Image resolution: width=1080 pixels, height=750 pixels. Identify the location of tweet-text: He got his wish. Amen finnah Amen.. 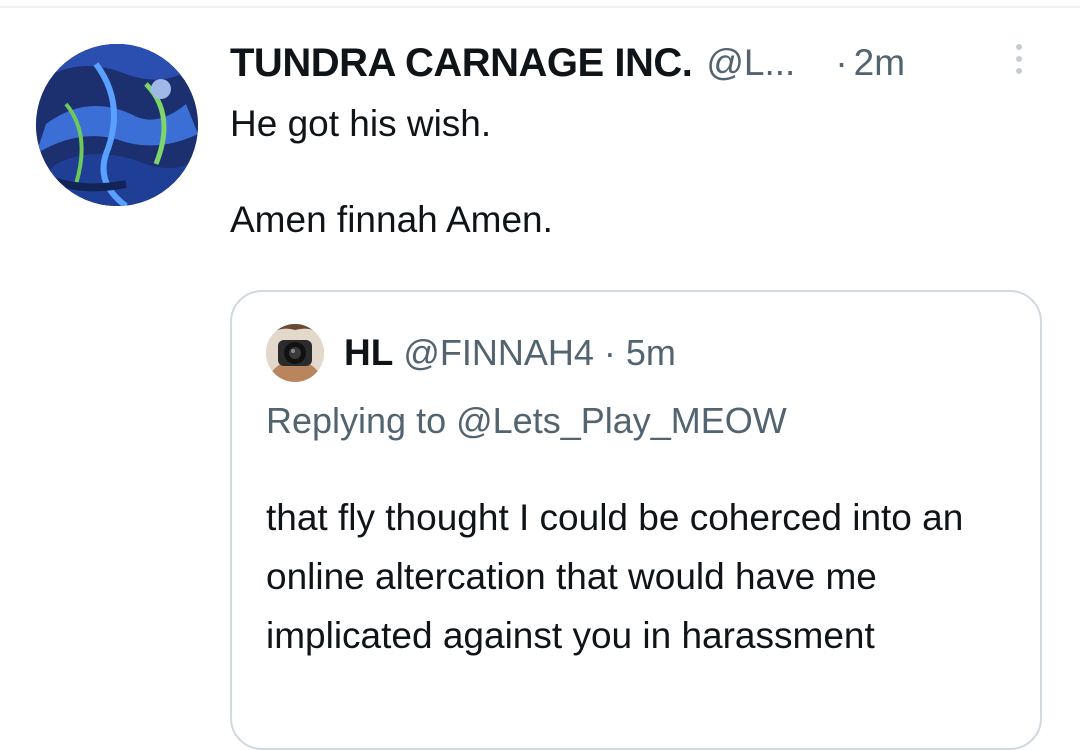
(391, 171).